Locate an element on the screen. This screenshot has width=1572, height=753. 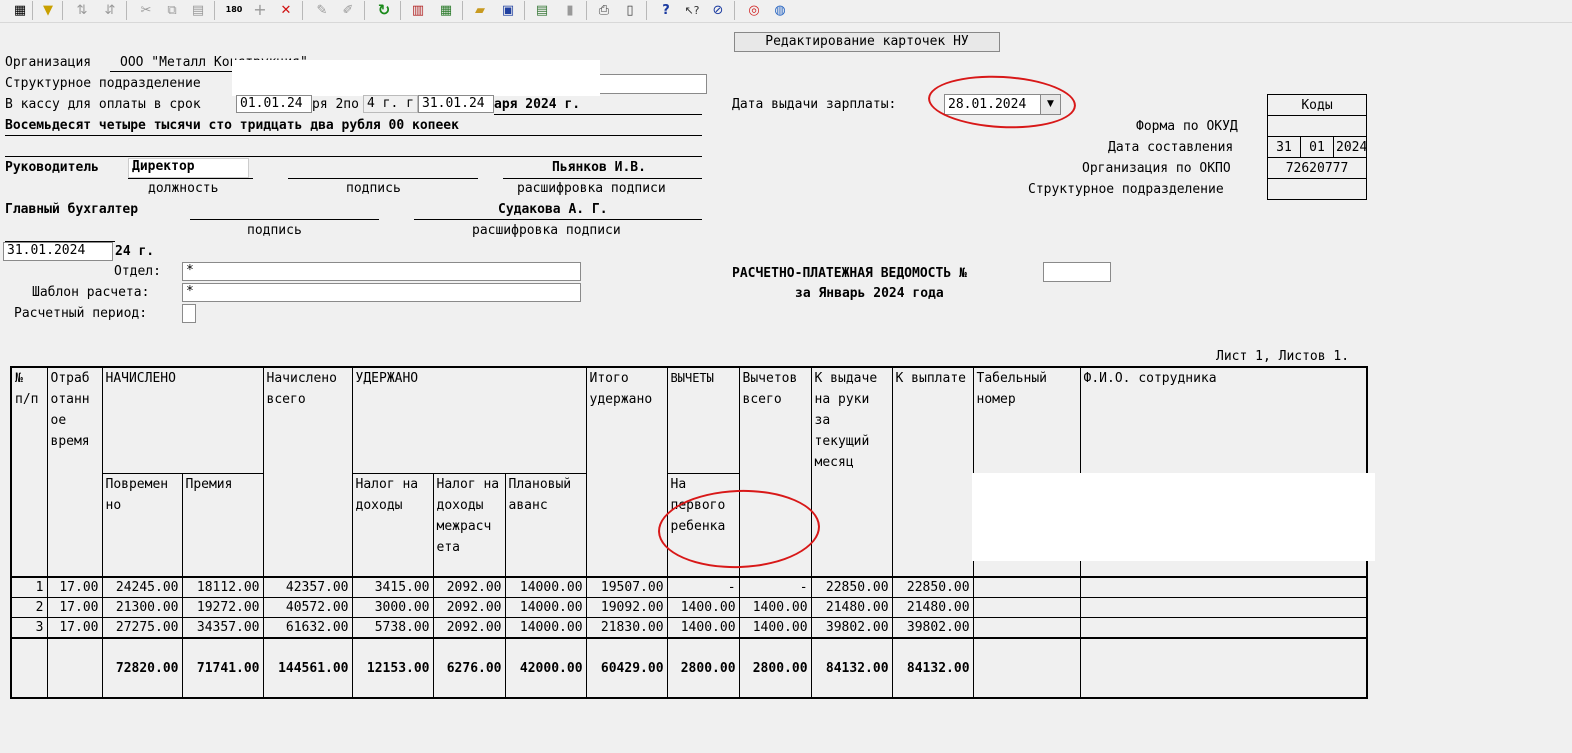
cut-icon: ✂ is located at coordinates (146, 10).